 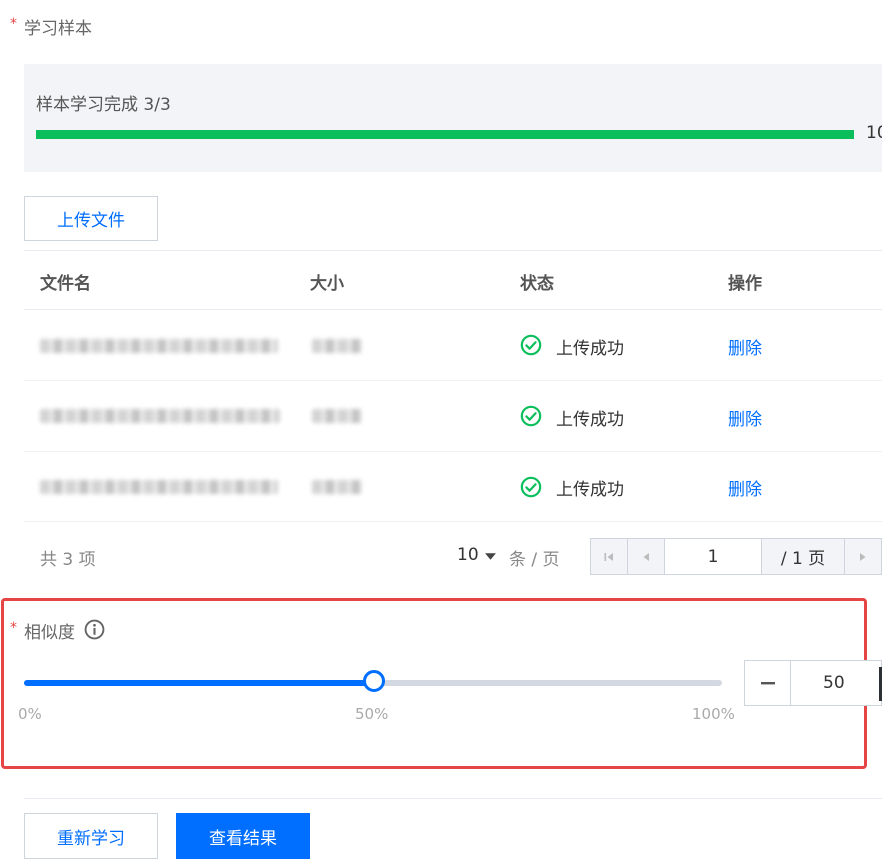 I want to click on first-page-button, so click(x=609, y=556).